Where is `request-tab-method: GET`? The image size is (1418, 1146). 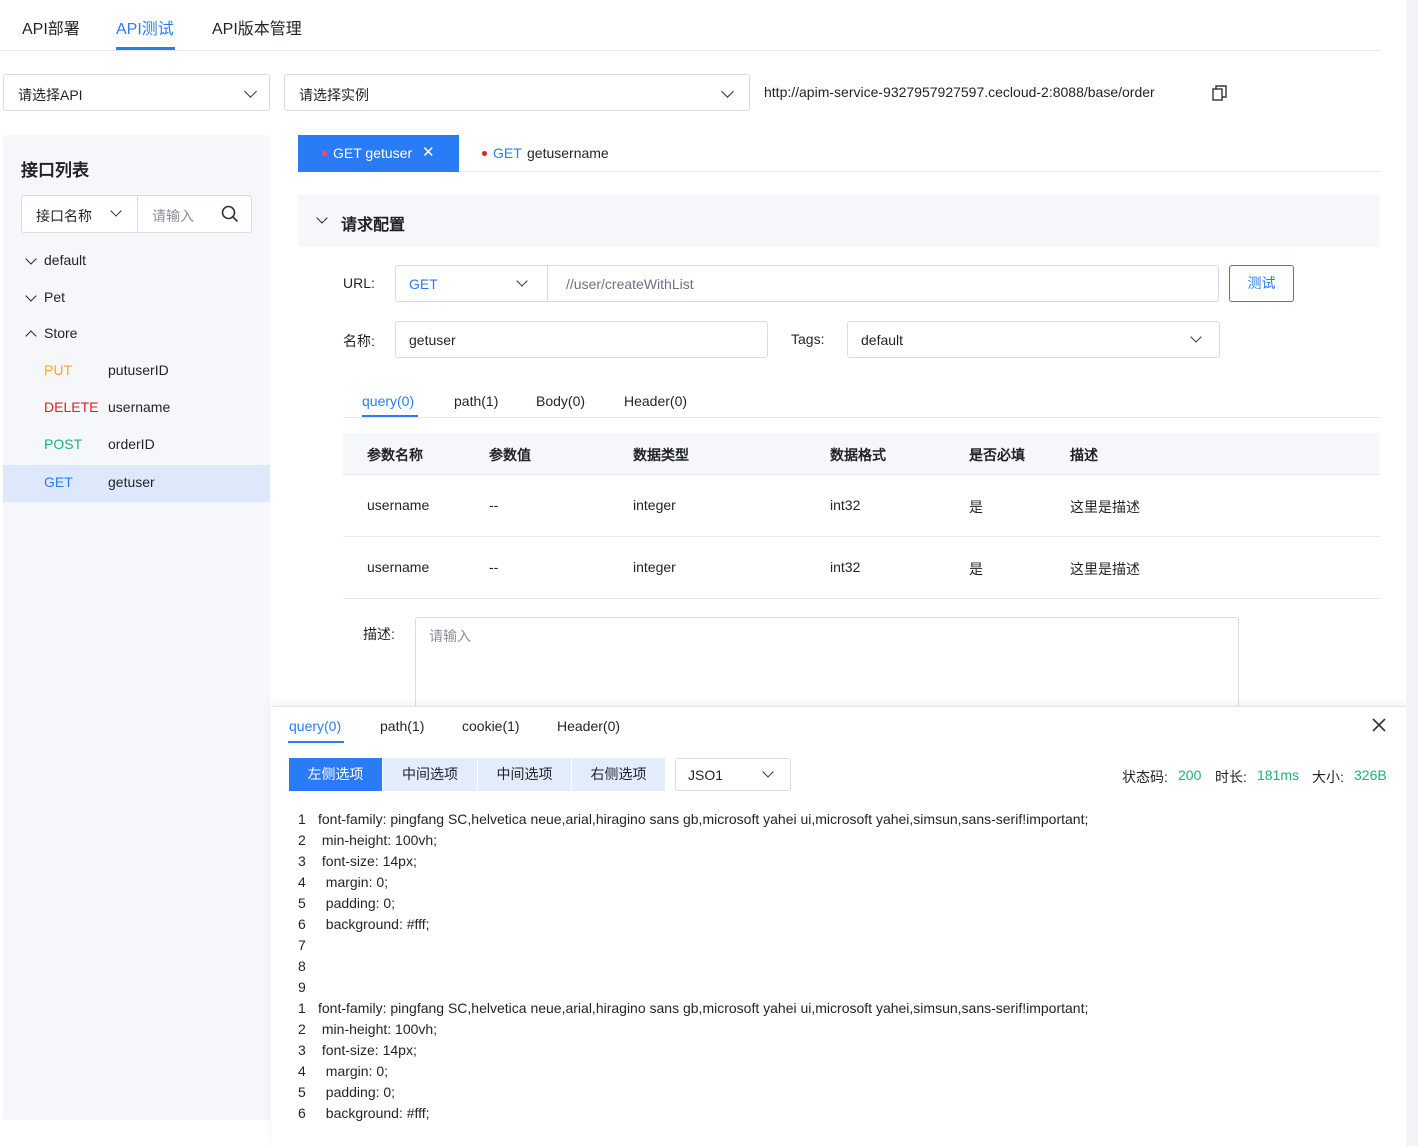 request-tab-method: GET is located at coordinates (507, 153).